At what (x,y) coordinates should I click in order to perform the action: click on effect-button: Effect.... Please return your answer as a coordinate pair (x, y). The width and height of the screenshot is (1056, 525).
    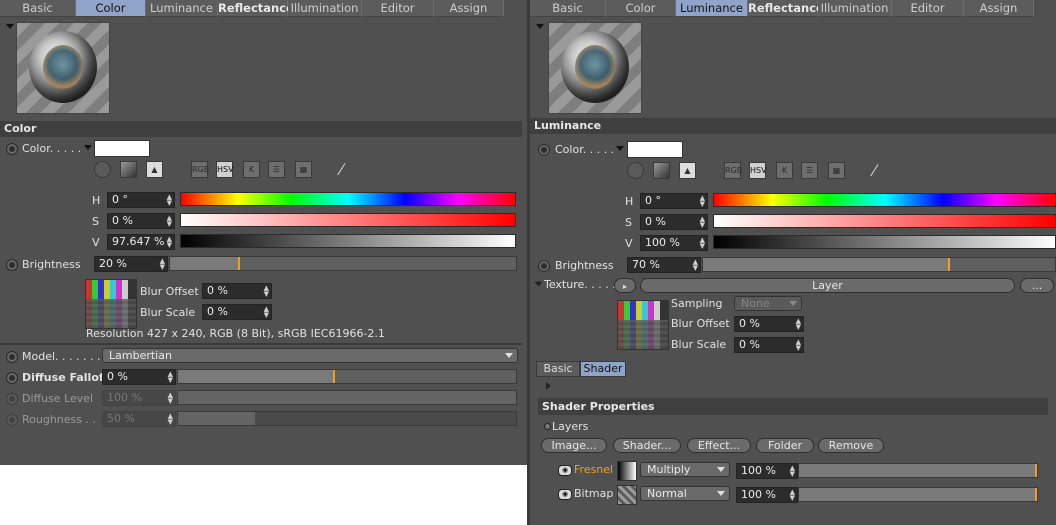
    Looking at the image, I should click on (719, 445).